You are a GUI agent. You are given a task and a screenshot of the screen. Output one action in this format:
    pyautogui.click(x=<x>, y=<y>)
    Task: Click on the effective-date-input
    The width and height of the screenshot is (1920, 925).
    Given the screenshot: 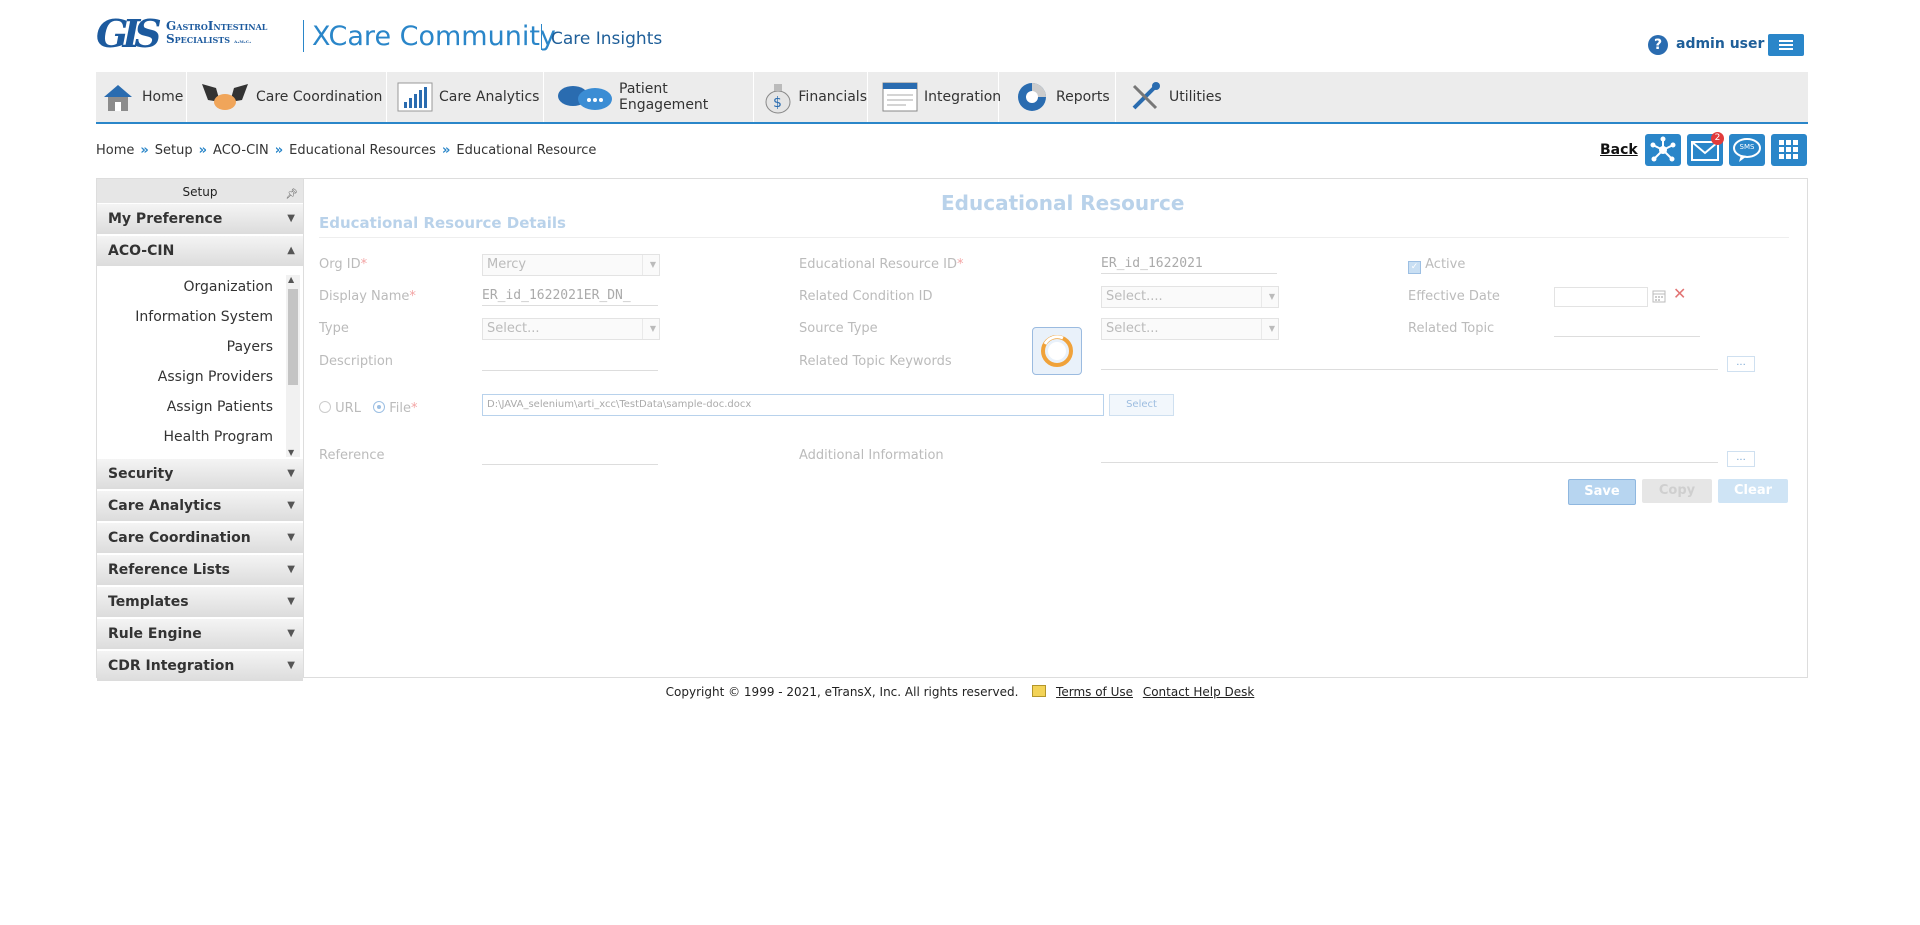 What is the action you would take?
    pyautogui.click(x=1601, y=297)
    